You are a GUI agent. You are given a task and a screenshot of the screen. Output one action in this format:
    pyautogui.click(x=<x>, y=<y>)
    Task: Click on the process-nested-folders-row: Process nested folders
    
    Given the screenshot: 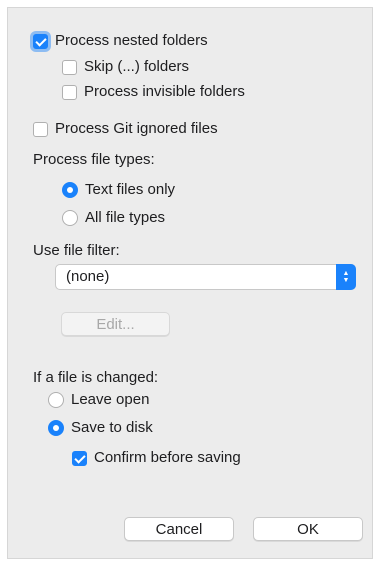 What is the action you would take?
    pyautogui.click(x=120, y=41)
    